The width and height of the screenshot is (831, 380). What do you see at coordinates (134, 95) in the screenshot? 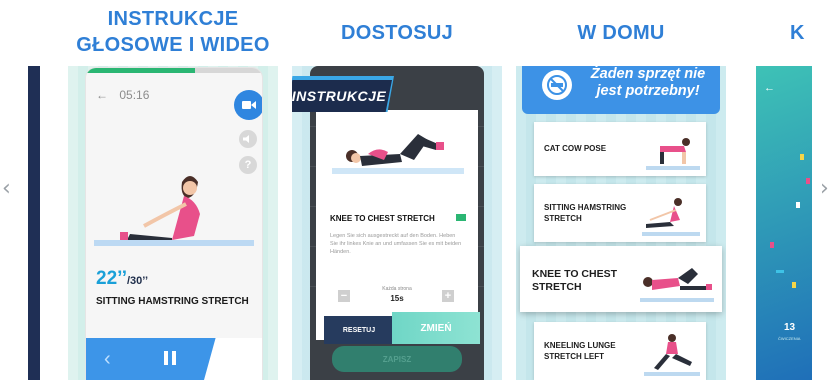
I see `elapsed-time: 05:16` at bounding box center [134, 95].